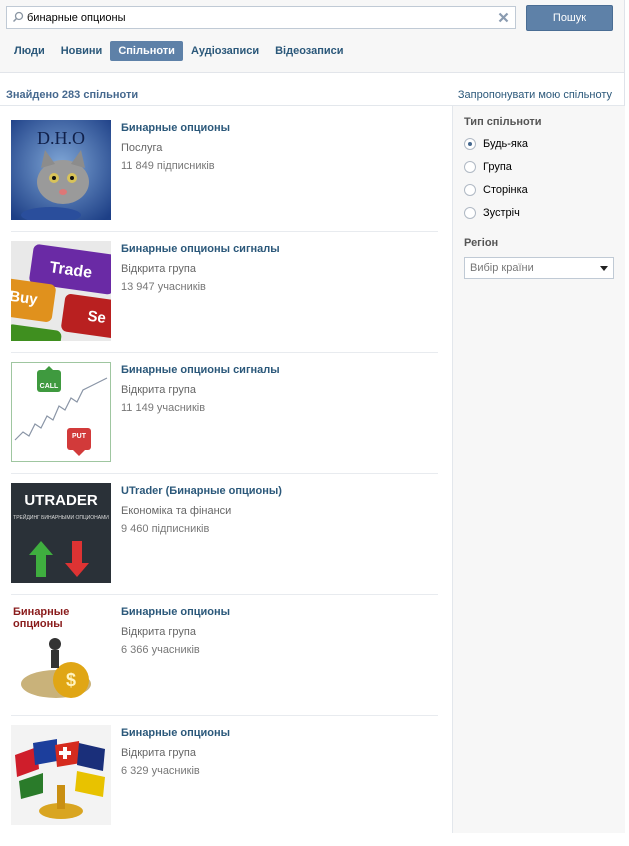 This screenshot has width=629, height=846. Describe the element at coordinates (41, 618) in the screenshot. I see `thumb-caption: Бинарные опционы` at that location.